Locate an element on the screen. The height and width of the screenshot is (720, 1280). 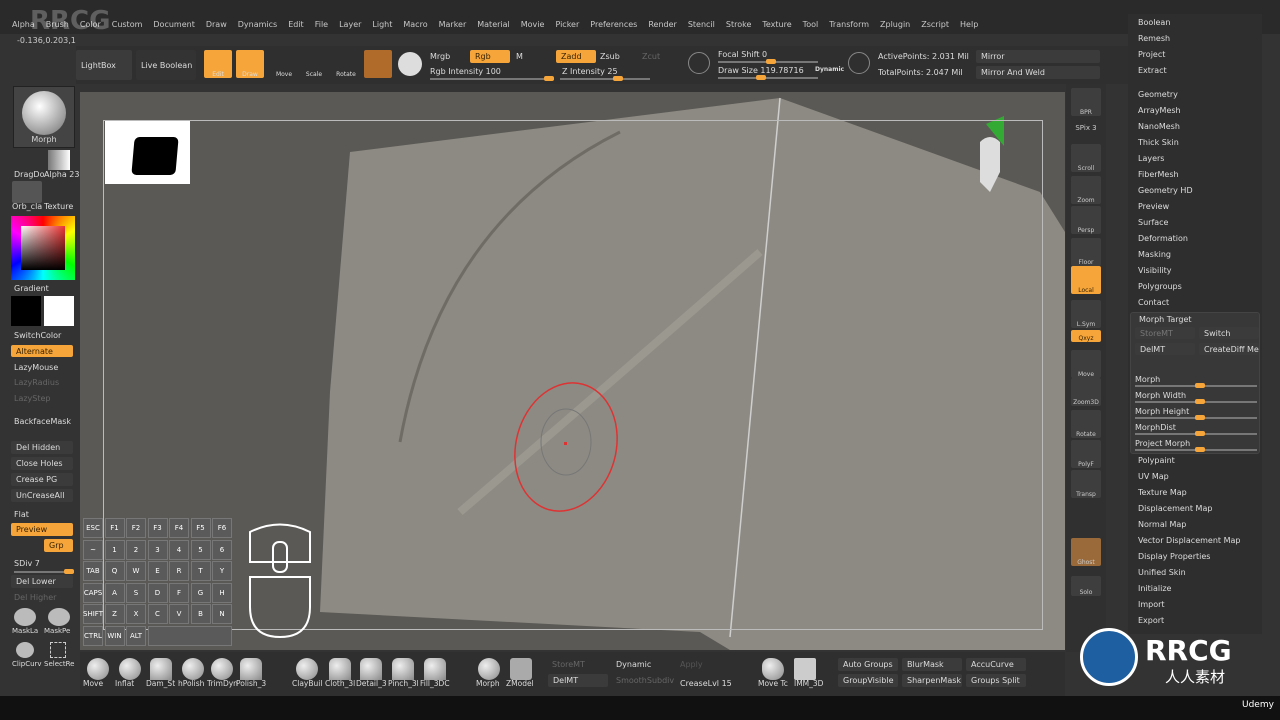
sdiv-track is located at coordinates (44, 571).